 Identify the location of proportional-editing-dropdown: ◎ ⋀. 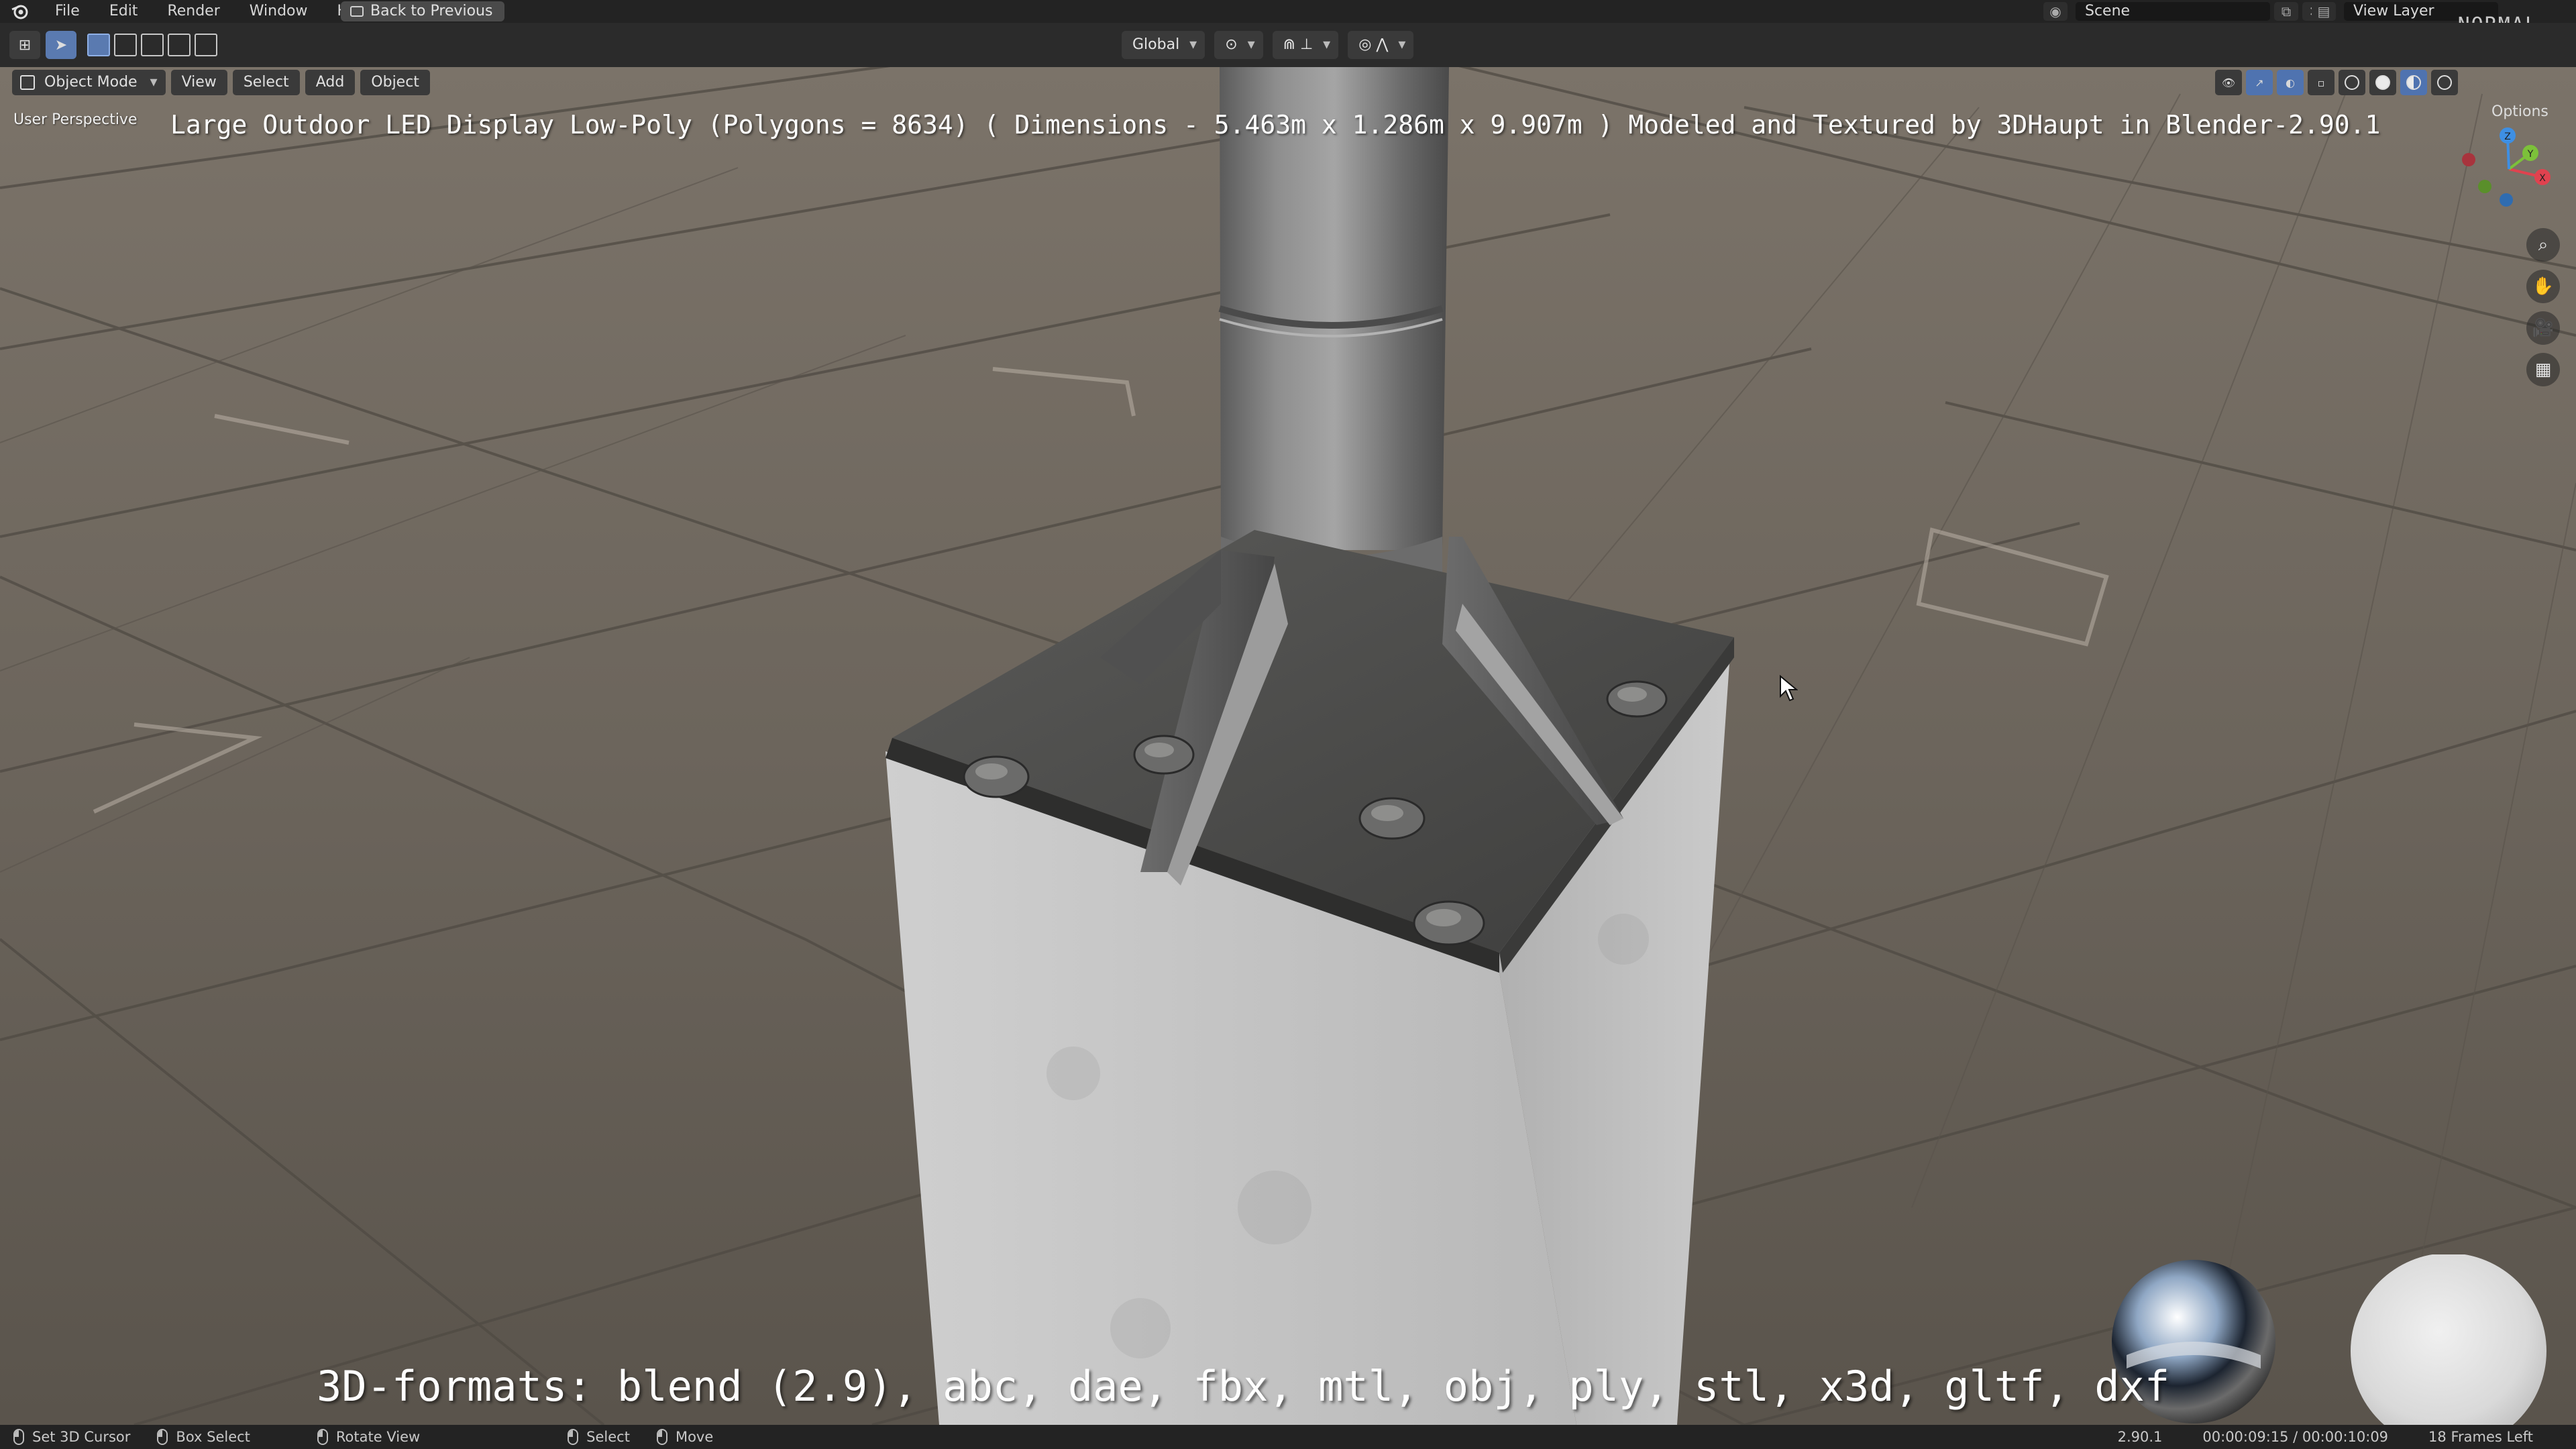
(1381, 45).